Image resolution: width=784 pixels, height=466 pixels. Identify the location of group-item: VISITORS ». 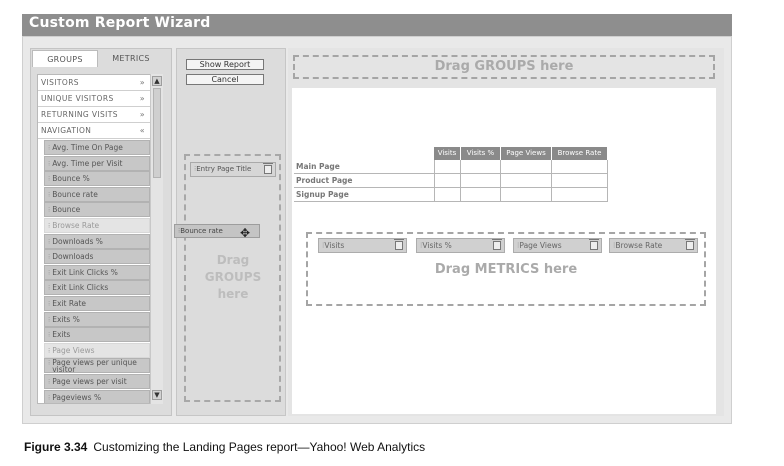
(95, 83).